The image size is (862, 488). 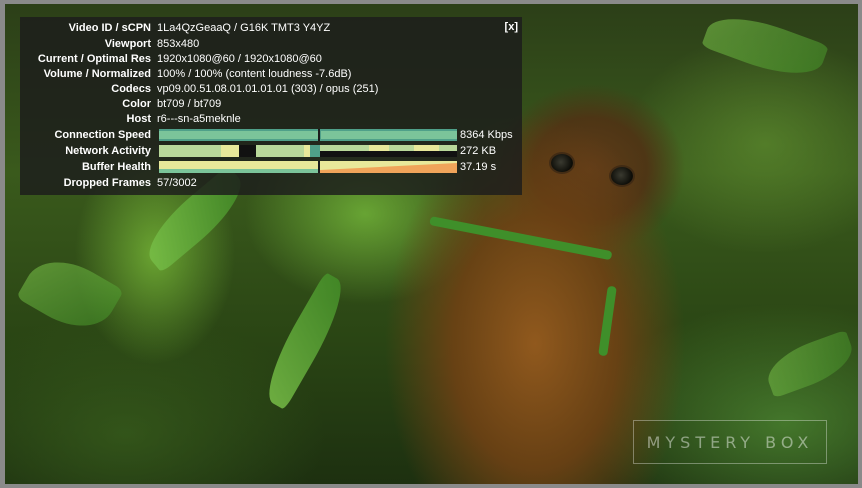 What do you see at coordinates (730, 442) in the screenshot?
I see `watermark-logo: MYSTERY BOX` at bounding box center [730, 442].